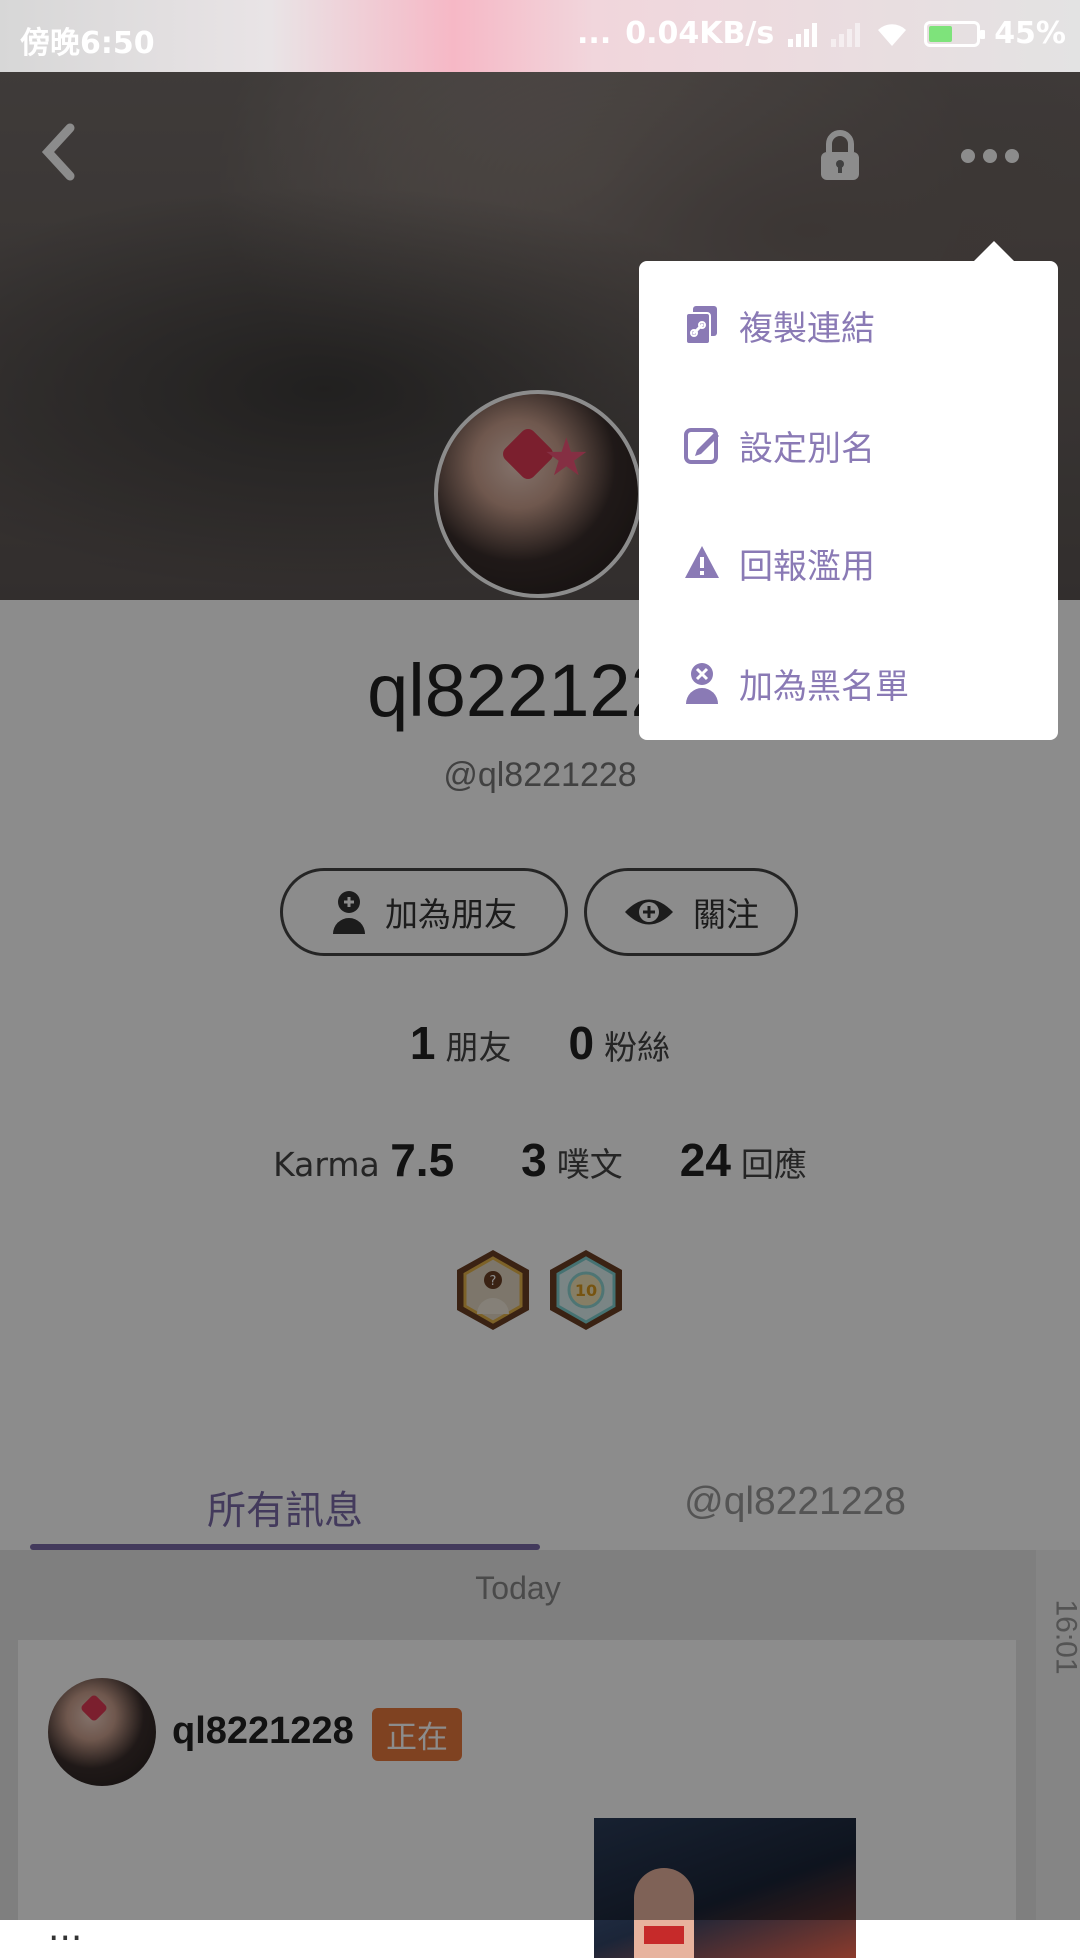 This screenshot has height=1958, width=1080. Describe the element at coordinates (807, 566) in the screenshot. I see `menu-label-report-abuse: 回報濫用` at that location.